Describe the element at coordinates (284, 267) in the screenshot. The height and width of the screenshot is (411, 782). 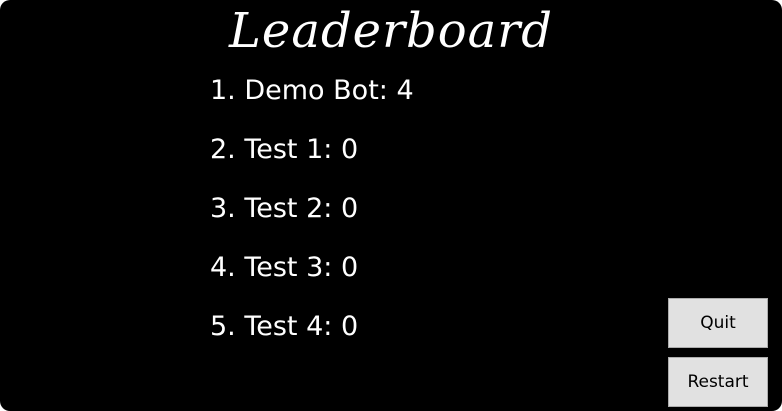
I see `leaderboard-entry: 4. Test 3: 0` at that location.